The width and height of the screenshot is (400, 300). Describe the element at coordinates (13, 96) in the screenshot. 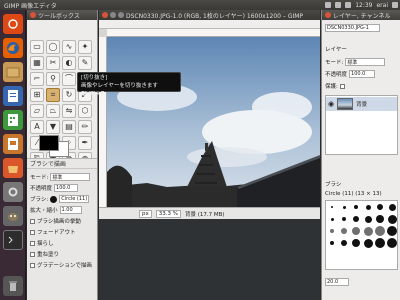

I see `libreoffice-writer-icon` at that location.